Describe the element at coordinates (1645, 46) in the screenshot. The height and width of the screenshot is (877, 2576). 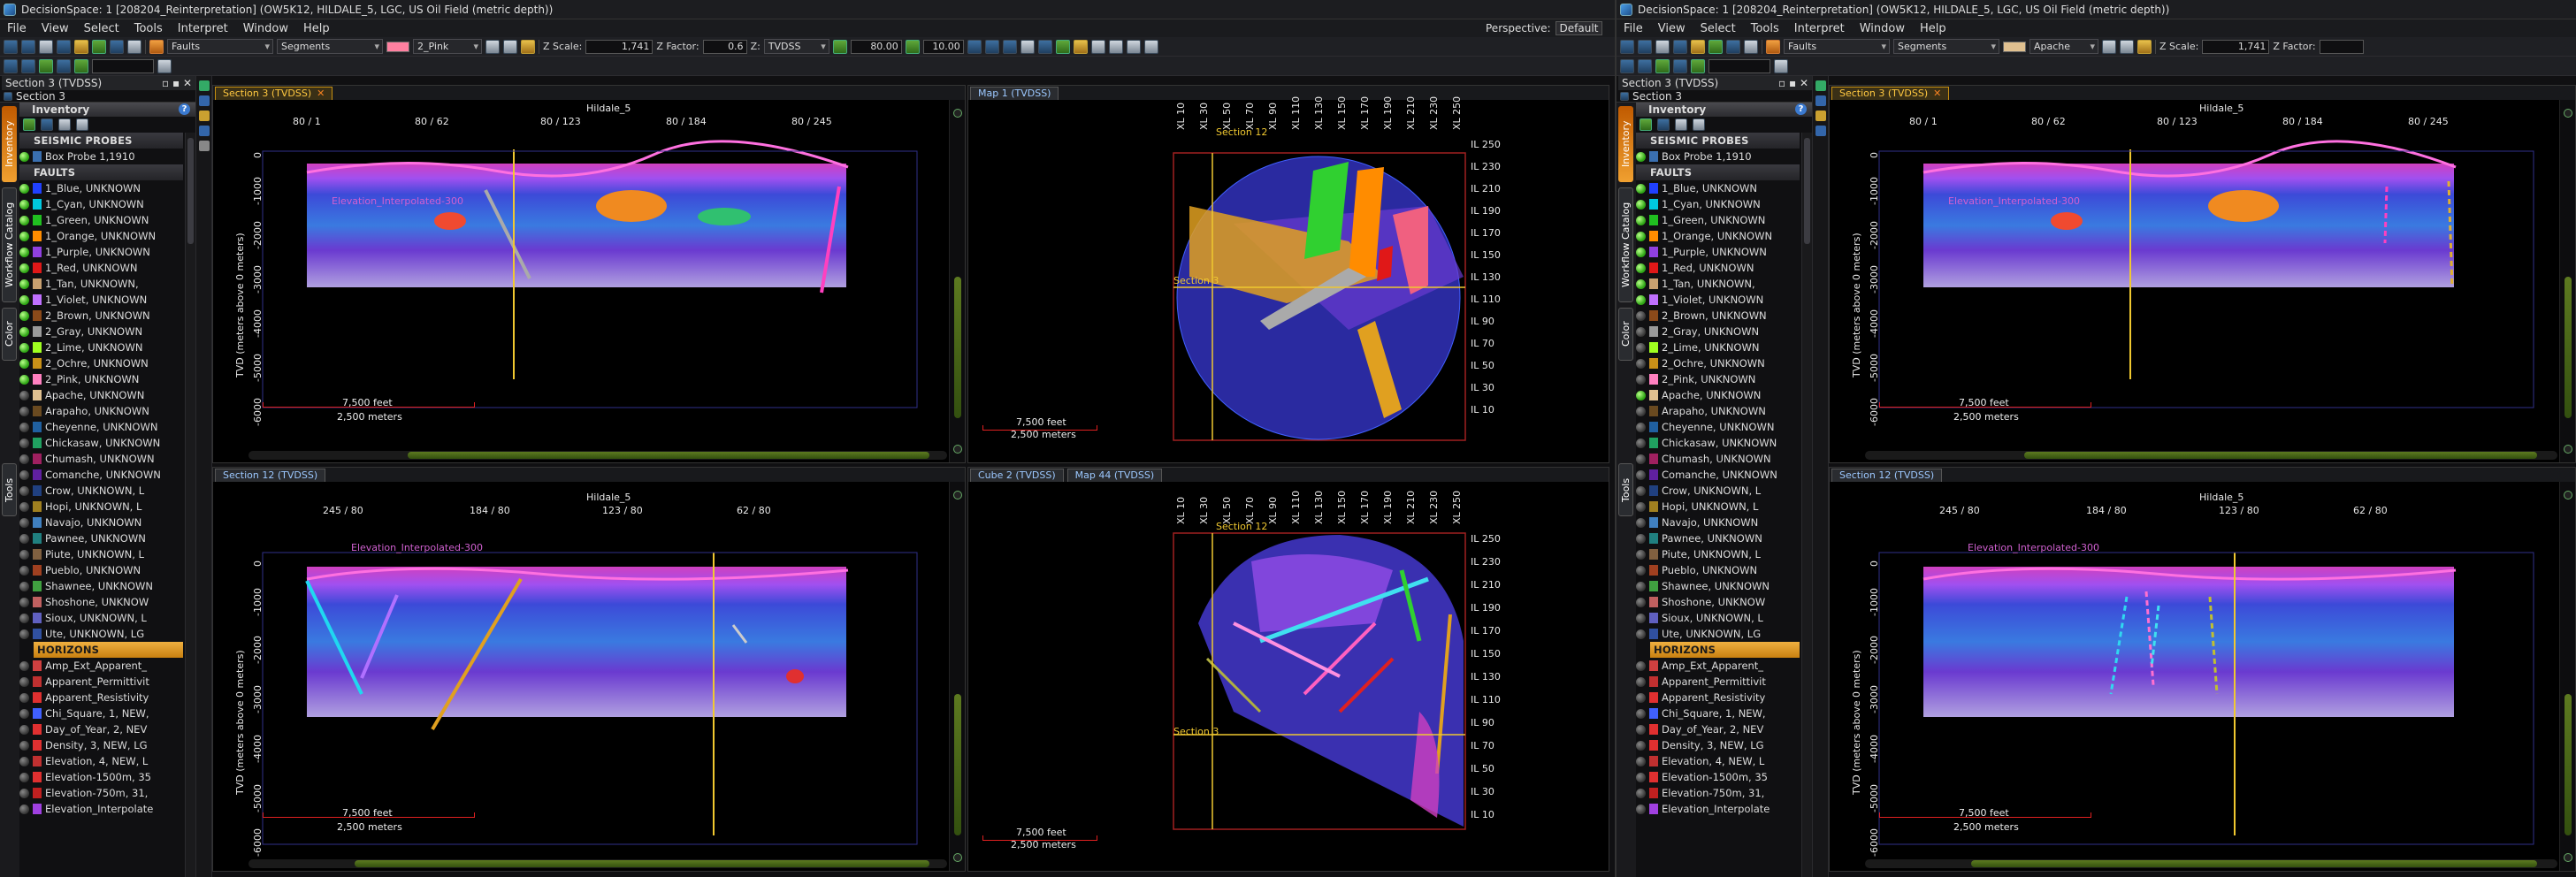
I see `open-icon` at that location.